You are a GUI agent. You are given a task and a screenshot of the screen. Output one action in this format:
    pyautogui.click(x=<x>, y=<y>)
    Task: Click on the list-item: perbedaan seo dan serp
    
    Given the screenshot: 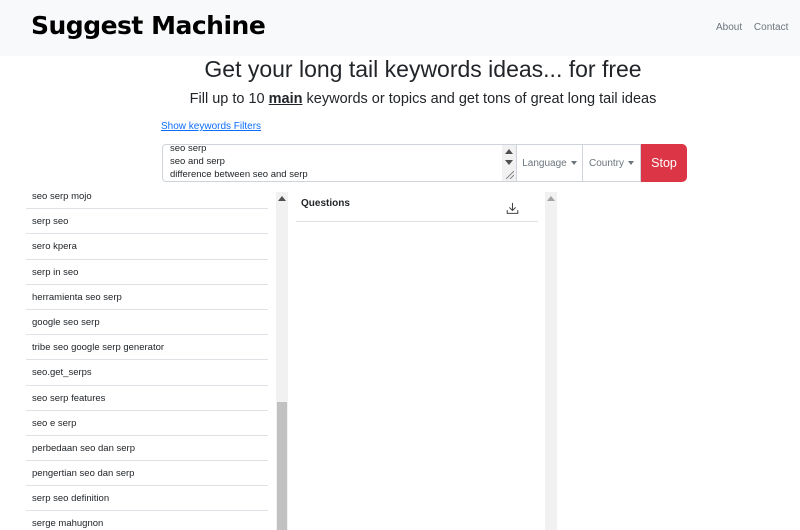 What is the action you would take?
    pyautogui.click(x=147, y=449)
    